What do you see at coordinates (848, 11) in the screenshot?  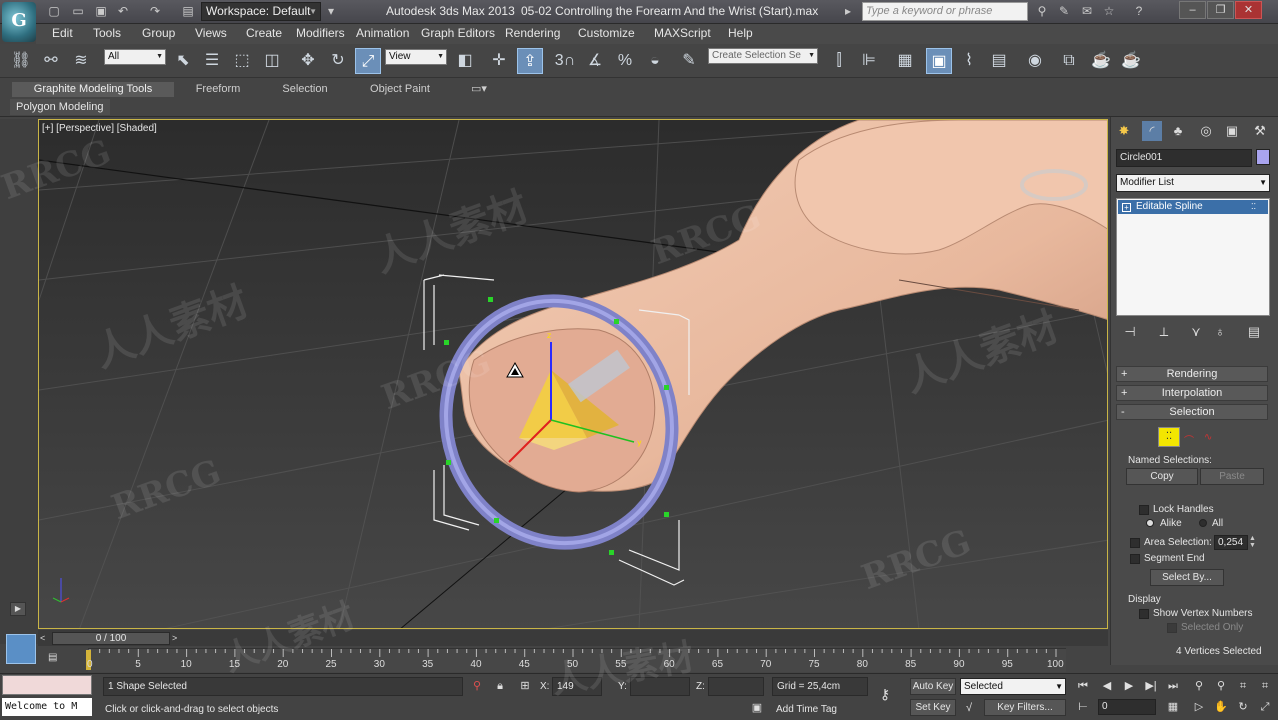 I see `expand-search-icon: ▸` at bounding box center [848, 11].